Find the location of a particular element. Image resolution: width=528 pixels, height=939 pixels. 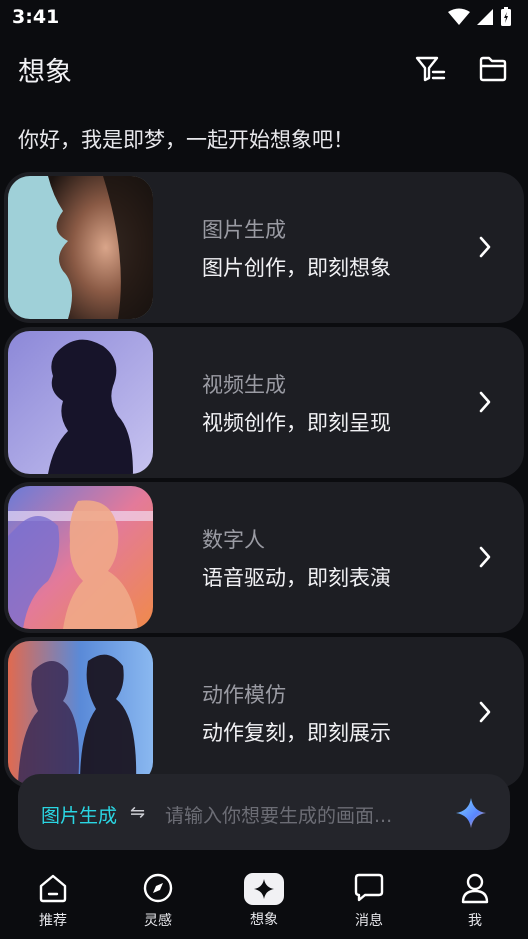

folder-button is located at coordinates (493, 69).